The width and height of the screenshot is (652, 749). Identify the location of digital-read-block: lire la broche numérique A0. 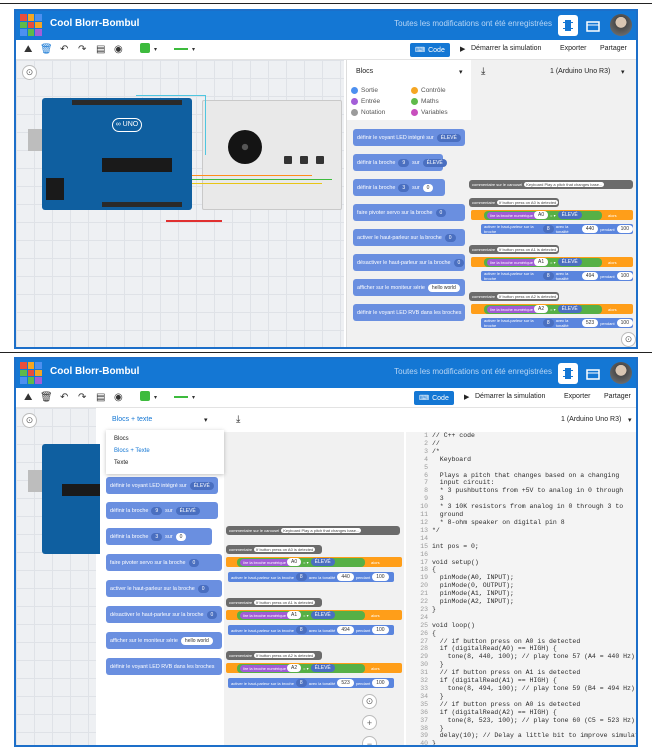
(271, 562).